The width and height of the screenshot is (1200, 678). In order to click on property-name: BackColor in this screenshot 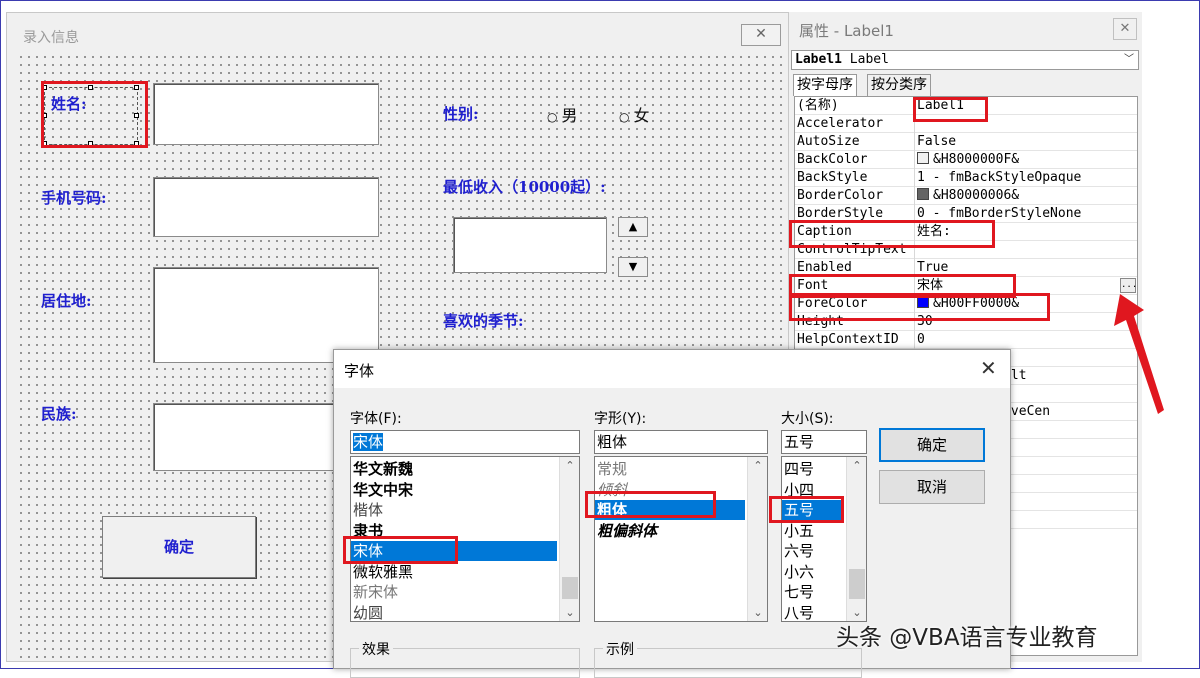, I will do `click(856, 160)`.